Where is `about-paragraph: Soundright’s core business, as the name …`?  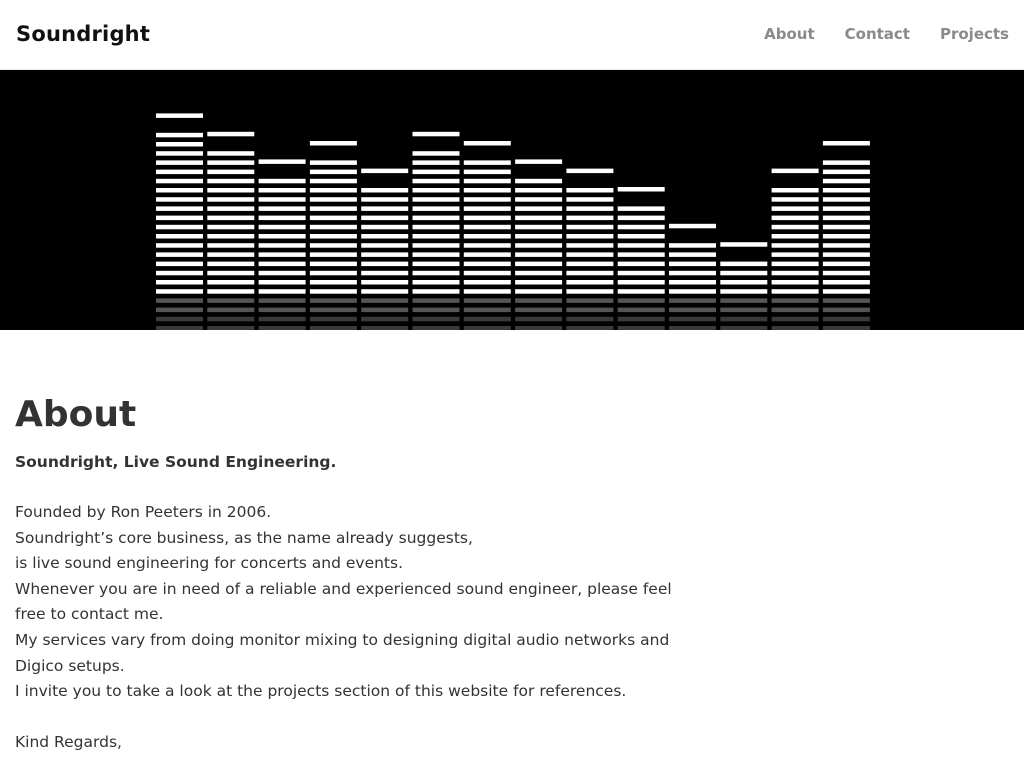 about-paragraph: Soundright’s core business, as the name … is located at coordinates (244, 537).